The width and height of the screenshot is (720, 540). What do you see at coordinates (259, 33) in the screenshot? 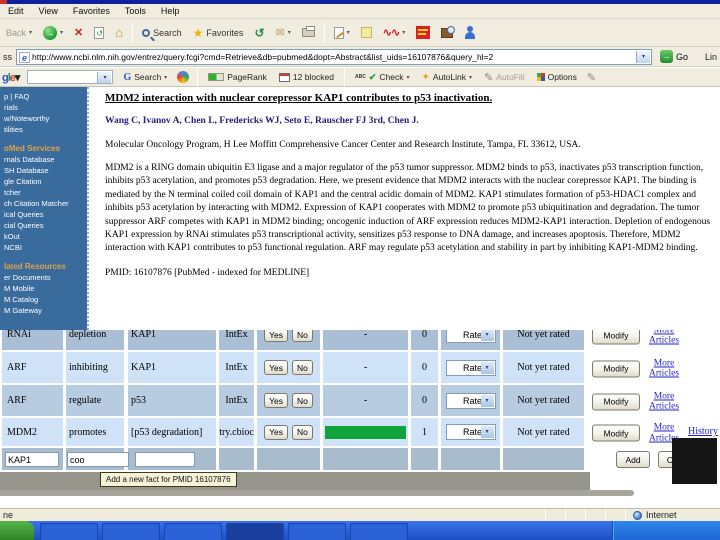
I see `history-button: ↺` at bounding box center [259, 33].